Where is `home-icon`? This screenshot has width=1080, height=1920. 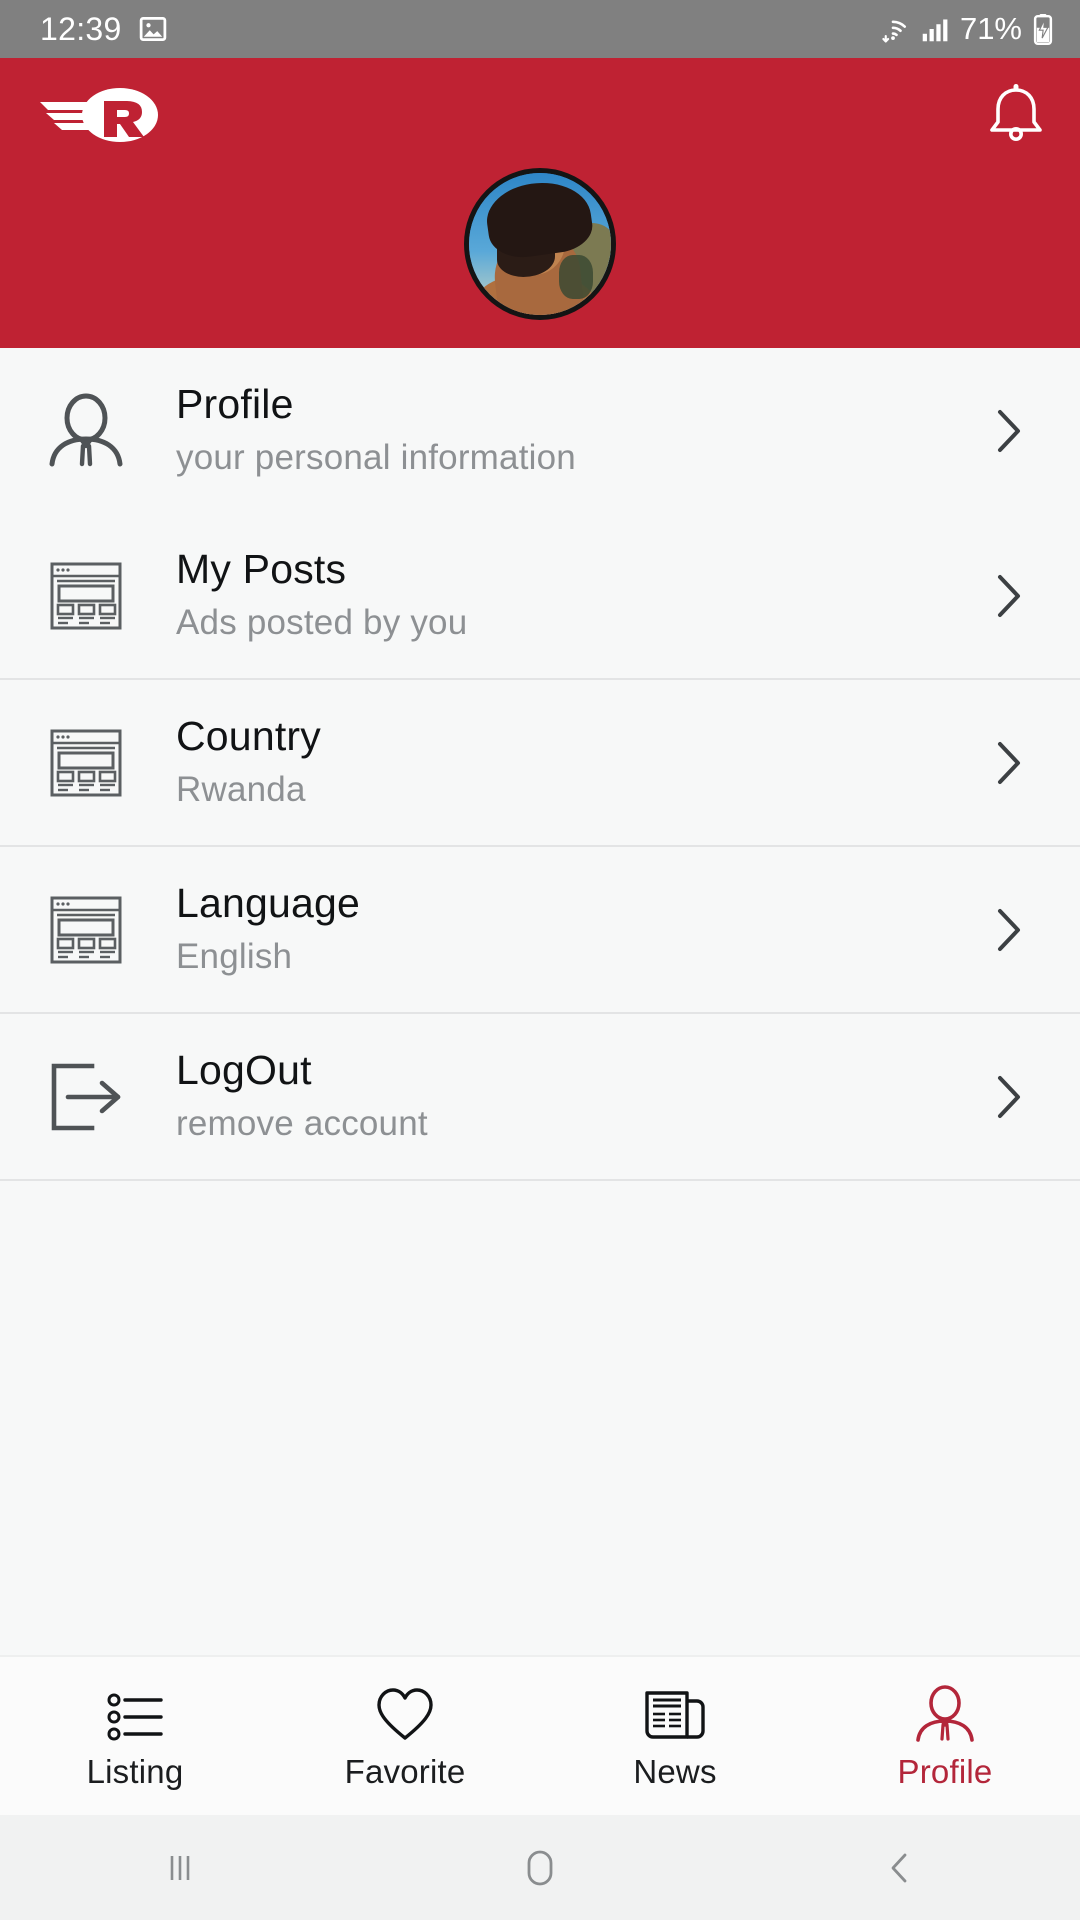 home-icon is located at coordinates (540, 1867).